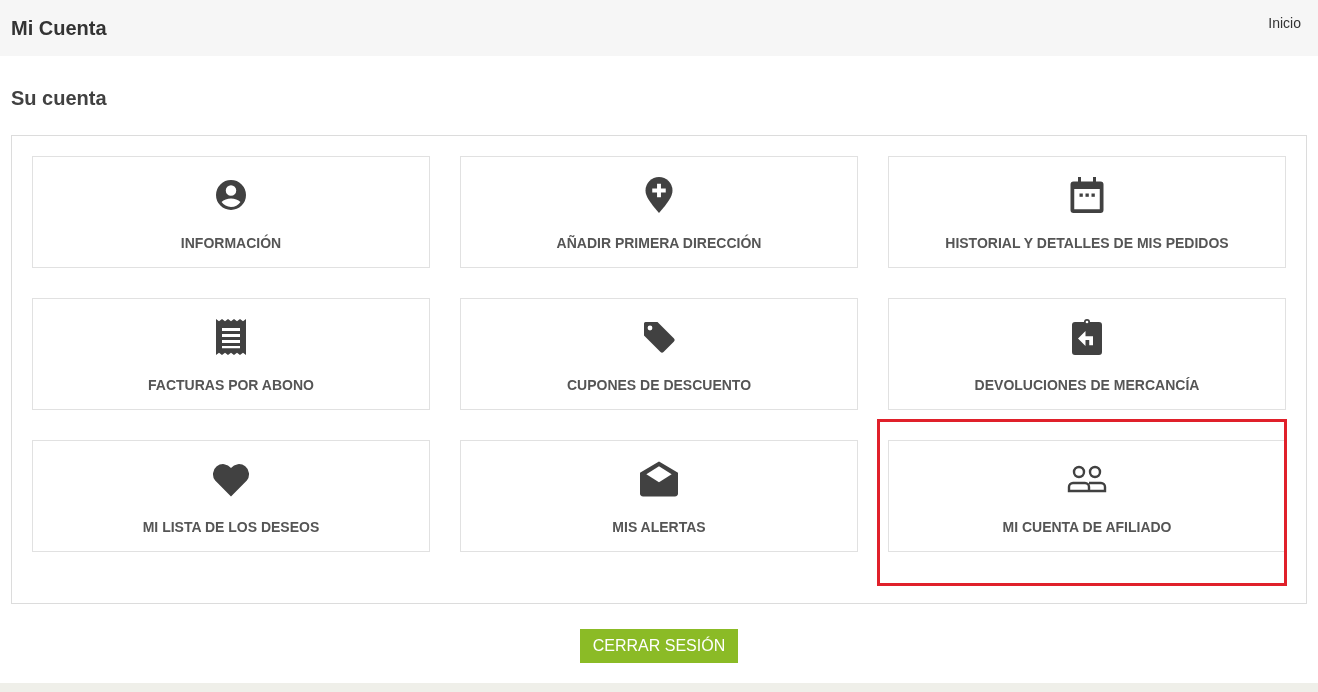 This screenshot has width=1318, height=692. I want to click on account-tile: AÑADIR PRIMERA DIRECCIÓN, so click(659, 212).